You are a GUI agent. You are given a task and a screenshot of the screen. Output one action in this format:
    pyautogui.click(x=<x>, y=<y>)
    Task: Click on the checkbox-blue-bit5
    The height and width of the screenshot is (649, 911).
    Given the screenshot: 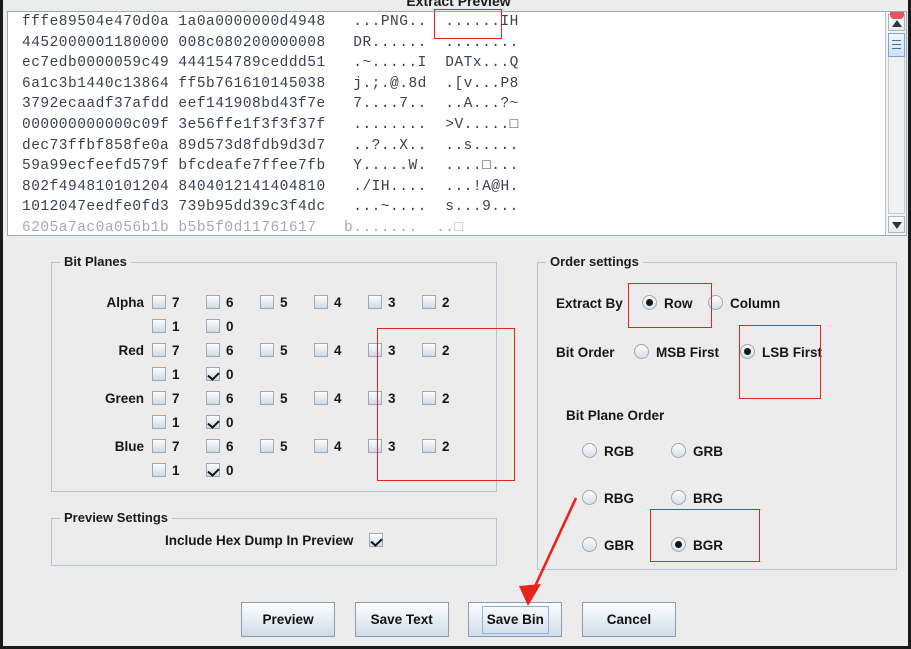 What is the action you would take?
    pyautogui.click(x=267, y=446)
    